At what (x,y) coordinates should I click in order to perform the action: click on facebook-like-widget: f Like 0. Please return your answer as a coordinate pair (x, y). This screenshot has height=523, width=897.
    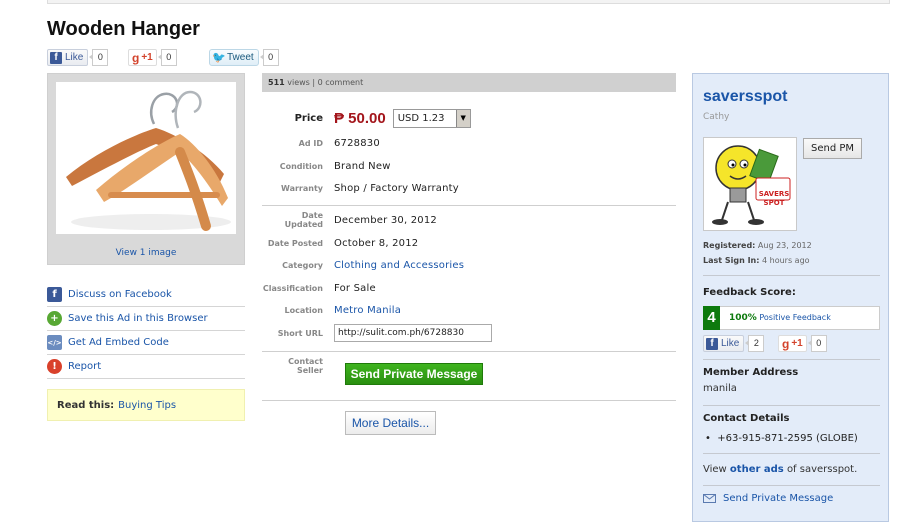
    Looking at the image, I should click on (78, 57).